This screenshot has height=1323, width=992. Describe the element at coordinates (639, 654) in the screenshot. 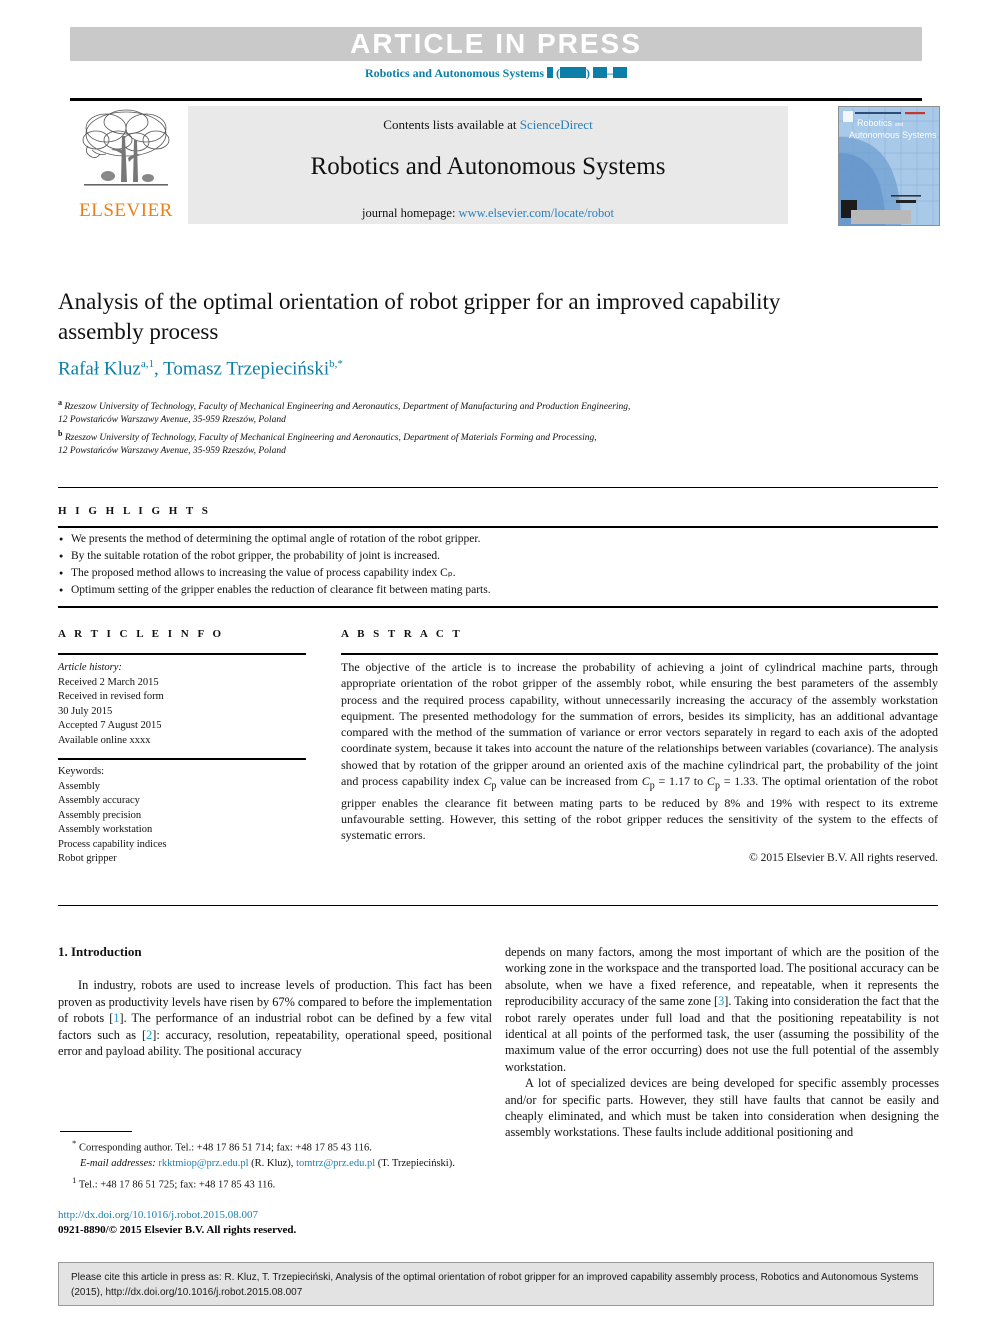

I see `abstract-rule` at that location.